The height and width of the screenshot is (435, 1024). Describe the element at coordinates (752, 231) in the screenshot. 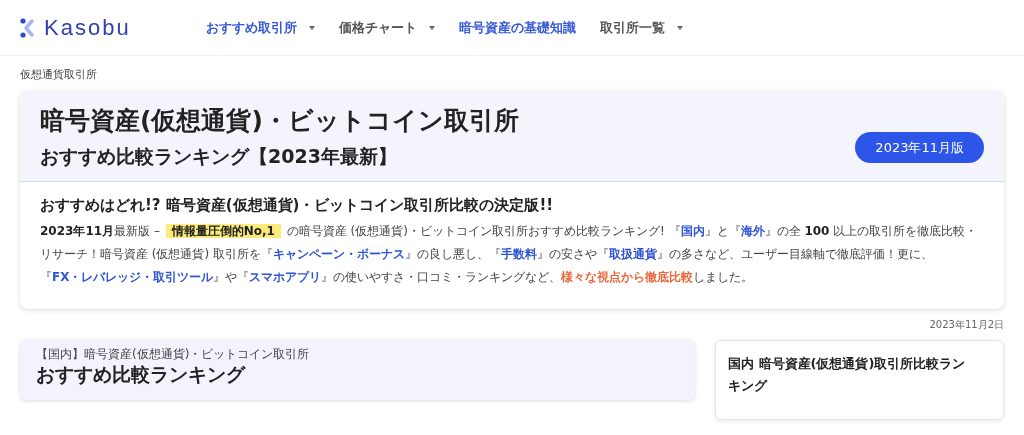

I see `text-link: 海外` at that location.